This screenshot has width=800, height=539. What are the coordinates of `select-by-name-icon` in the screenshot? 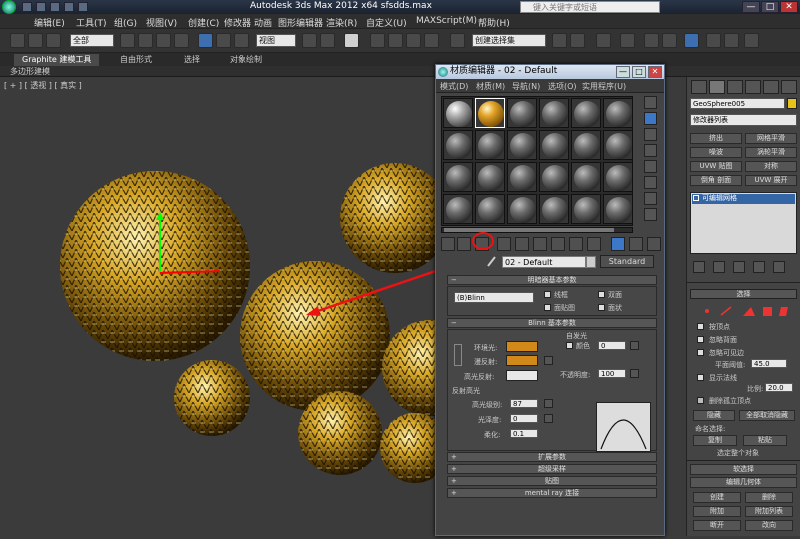 It's located at (145, 40).